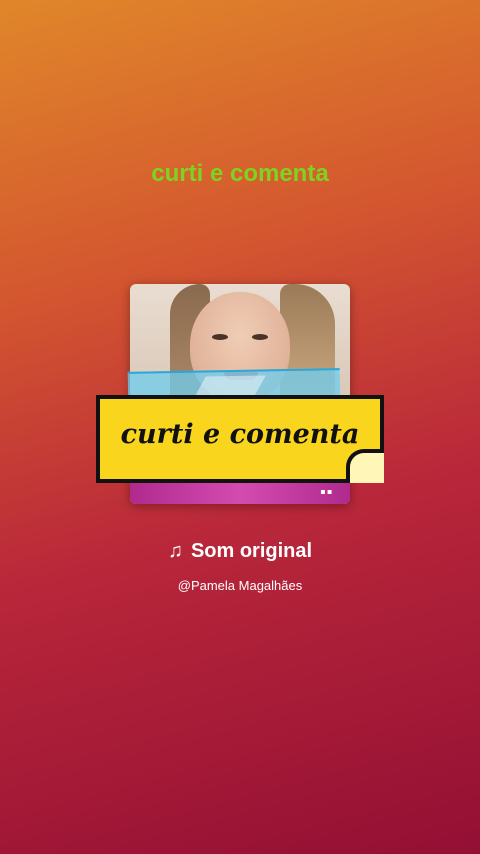 The height and width of the screenshot is (854, 480). I want to click on sound-title: ♫ Som original, so click(240, 551).